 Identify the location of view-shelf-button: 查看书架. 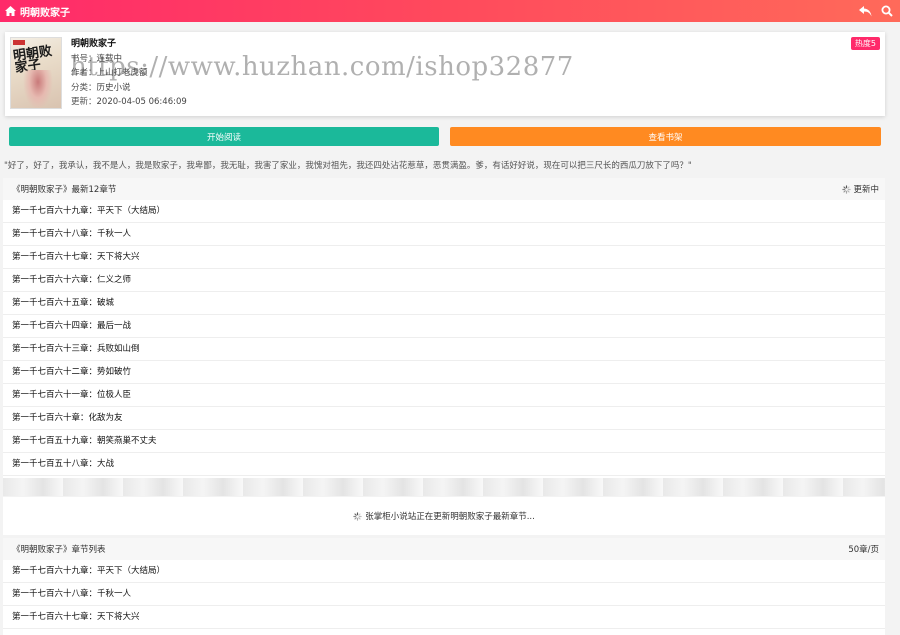
(665, 136).